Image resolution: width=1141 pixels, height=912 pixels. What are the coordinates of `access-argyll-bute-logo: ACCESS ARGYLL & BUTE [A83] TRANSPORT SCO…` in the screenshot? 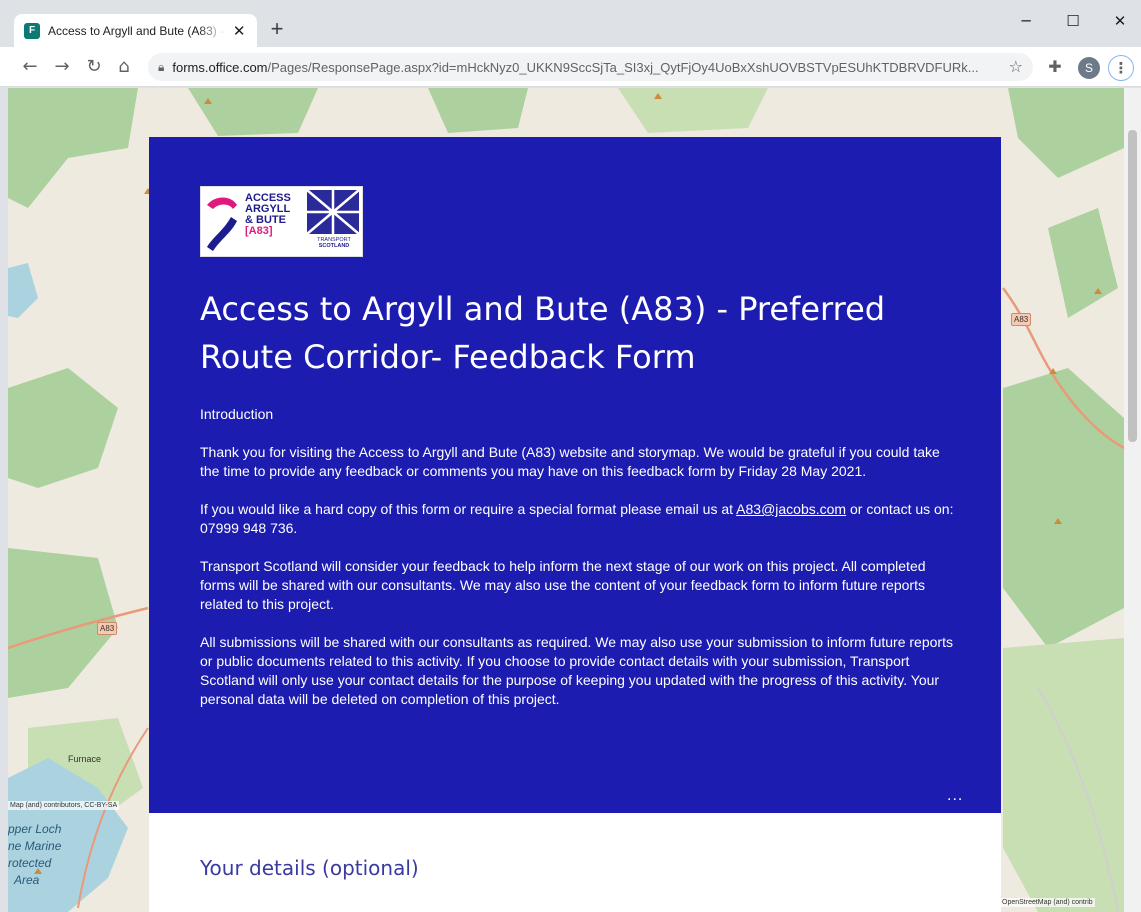 It's located at (281, 221).